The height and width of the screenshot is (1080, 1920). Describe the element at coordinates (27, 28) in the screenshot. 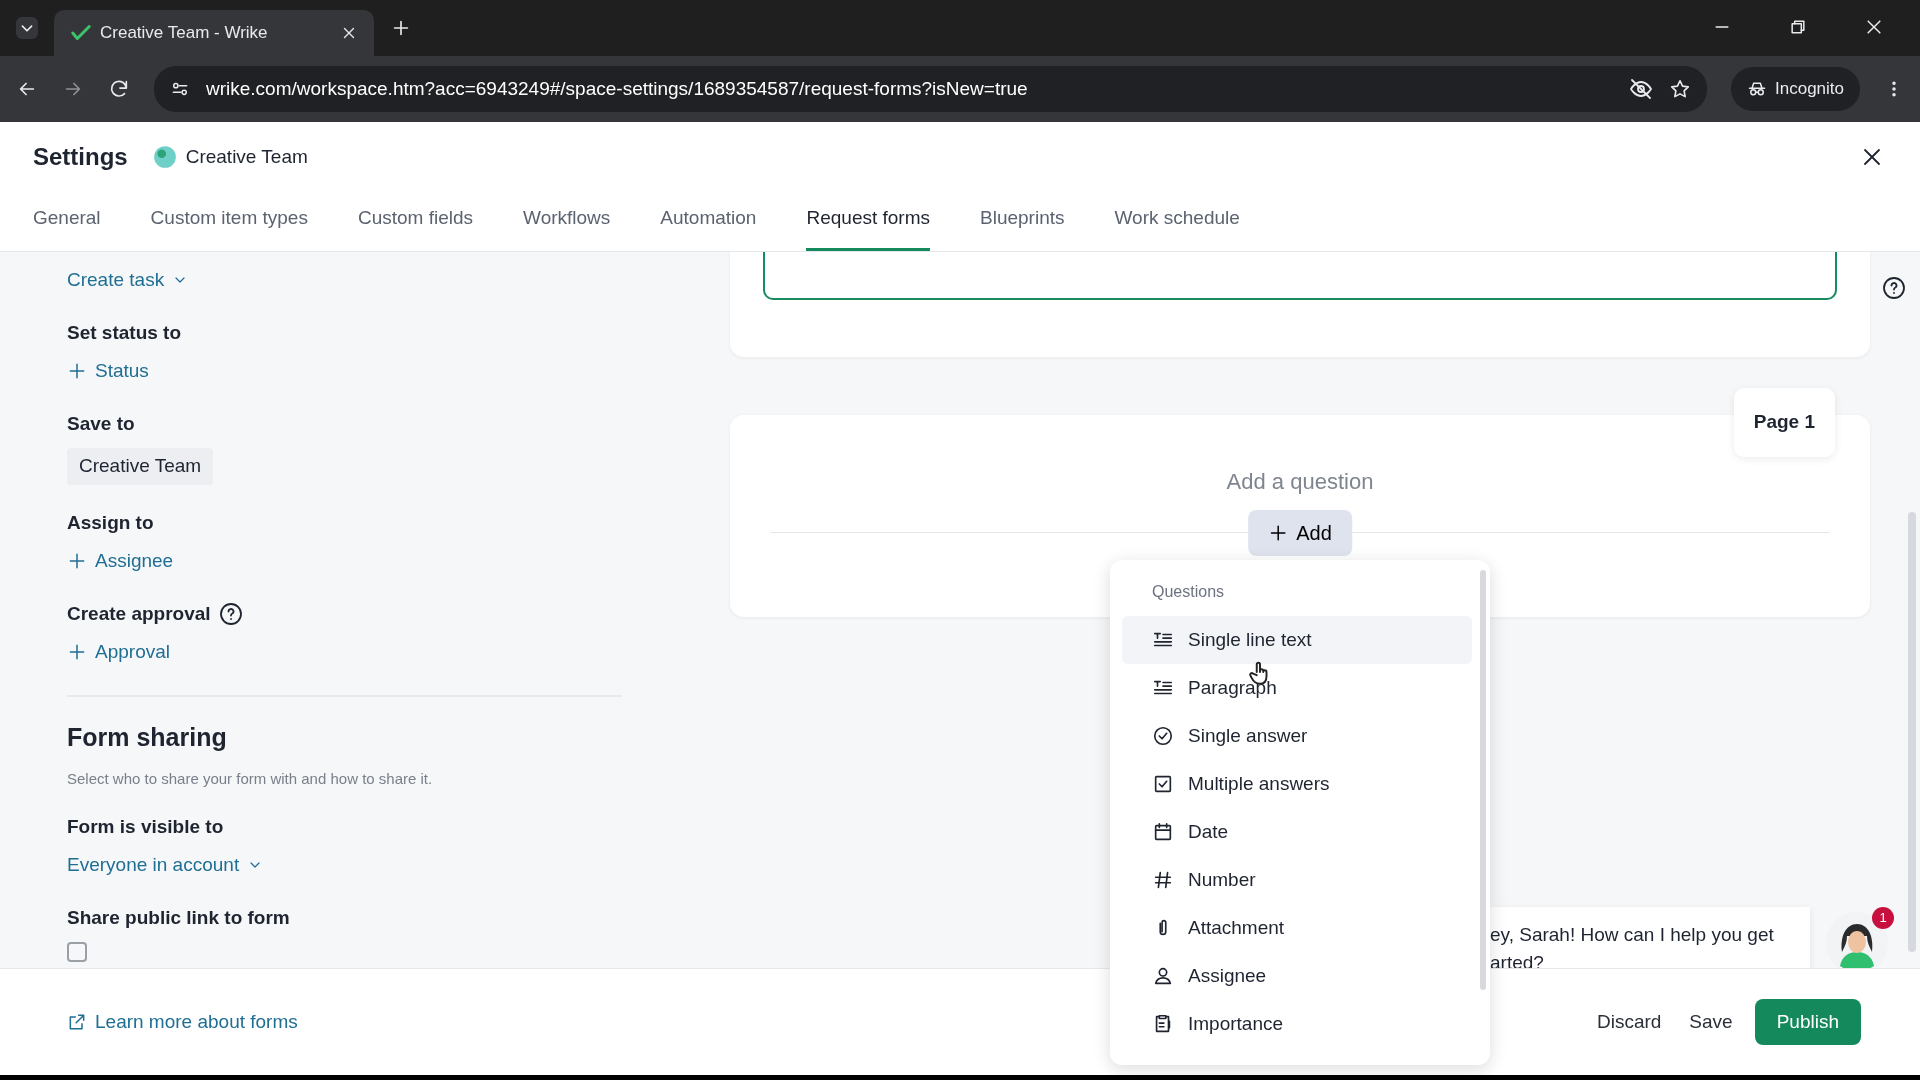

I see `tab-list-icon` at that location.